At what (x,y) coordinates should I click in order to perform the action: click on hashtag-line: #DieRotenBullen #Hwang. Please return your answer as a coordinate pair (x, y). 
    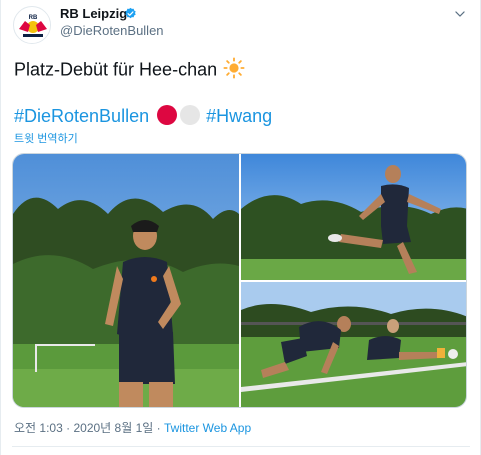
    Looking at the image, I should click on (143, 116).